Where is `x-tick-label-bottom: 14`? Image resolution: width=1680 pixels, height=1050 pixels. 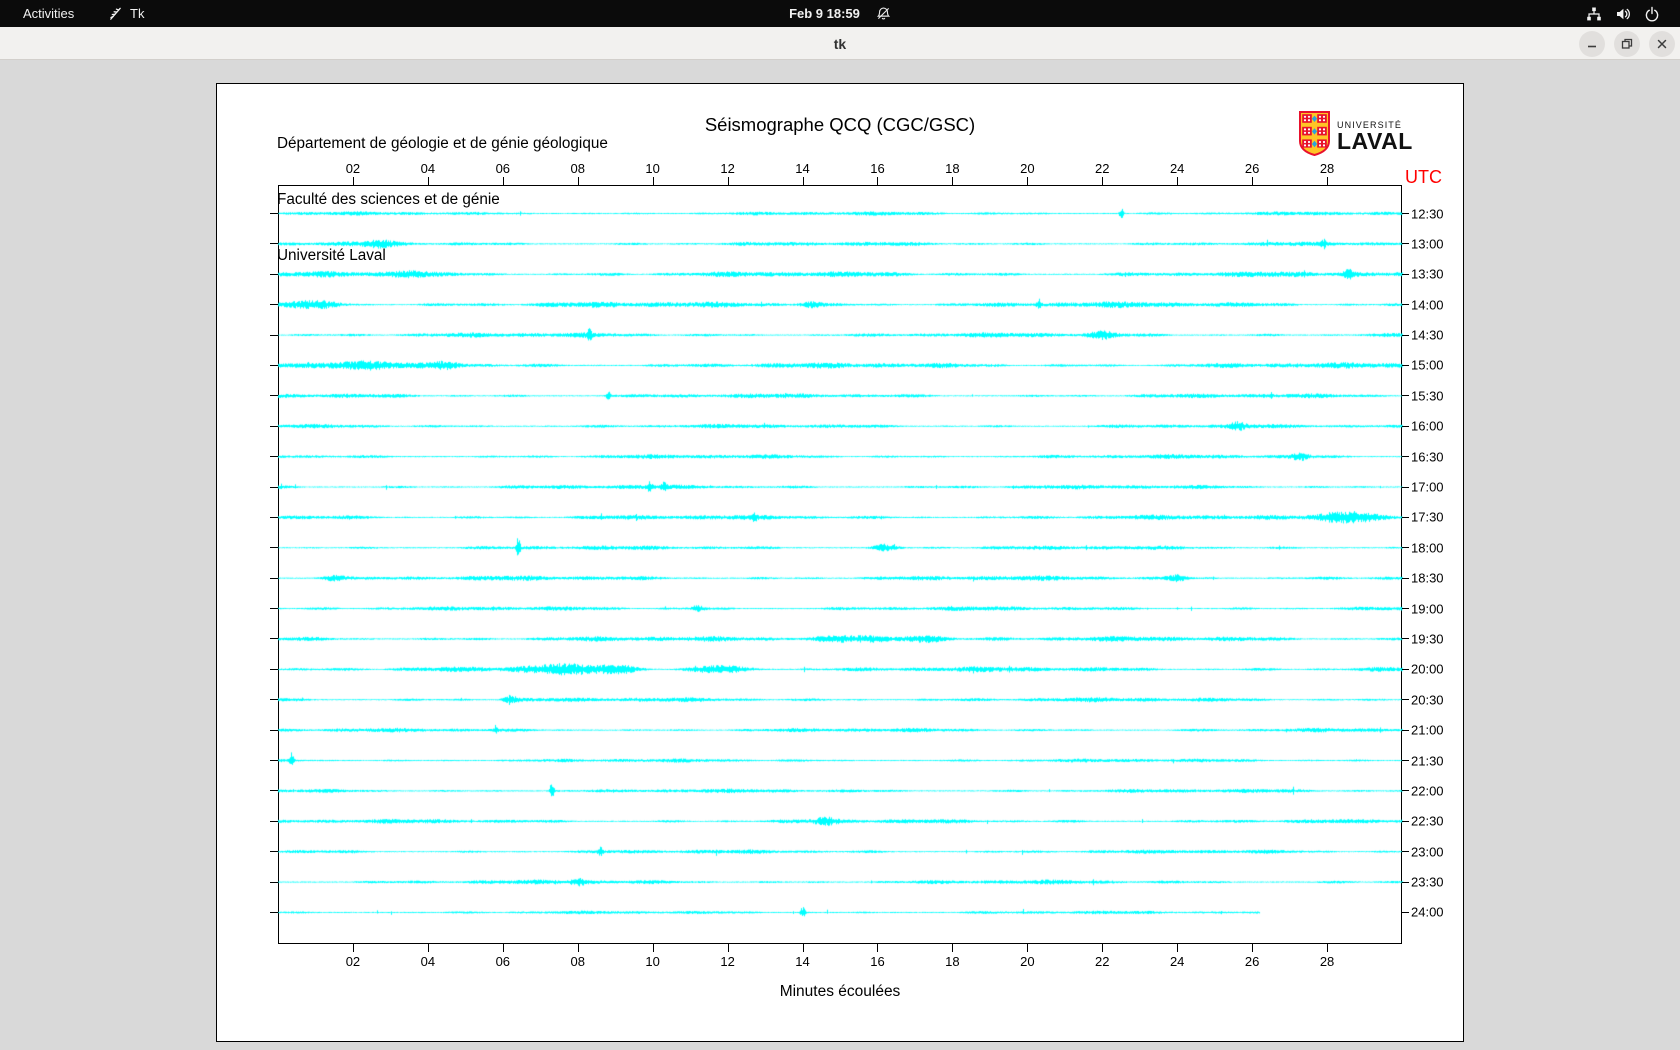
x-tick-label-bottom: 14 is located at coordinates (802, 961).